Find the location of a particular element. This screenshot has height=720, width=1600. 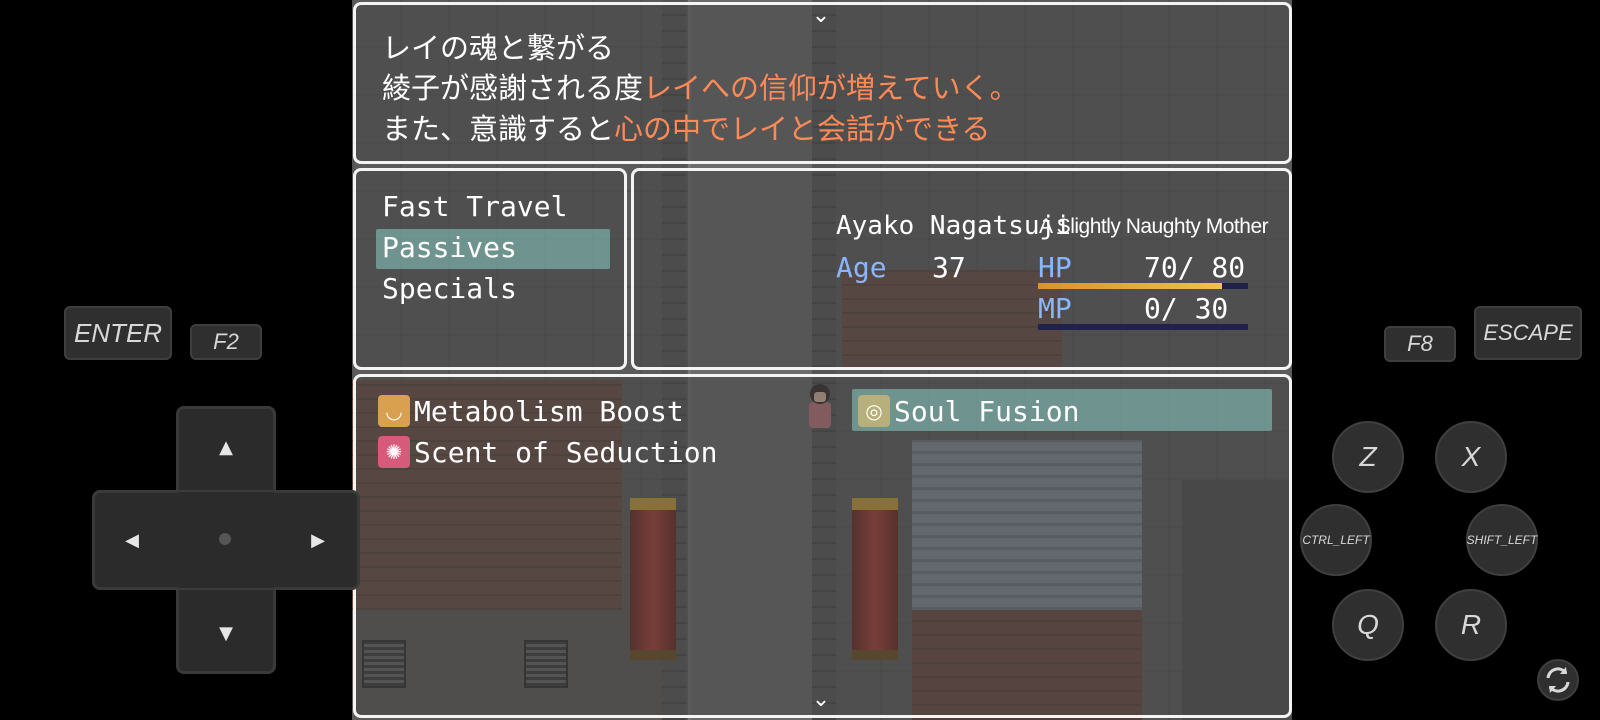

skill-name: Metabolism Boost is located at coordinates (549, 411).